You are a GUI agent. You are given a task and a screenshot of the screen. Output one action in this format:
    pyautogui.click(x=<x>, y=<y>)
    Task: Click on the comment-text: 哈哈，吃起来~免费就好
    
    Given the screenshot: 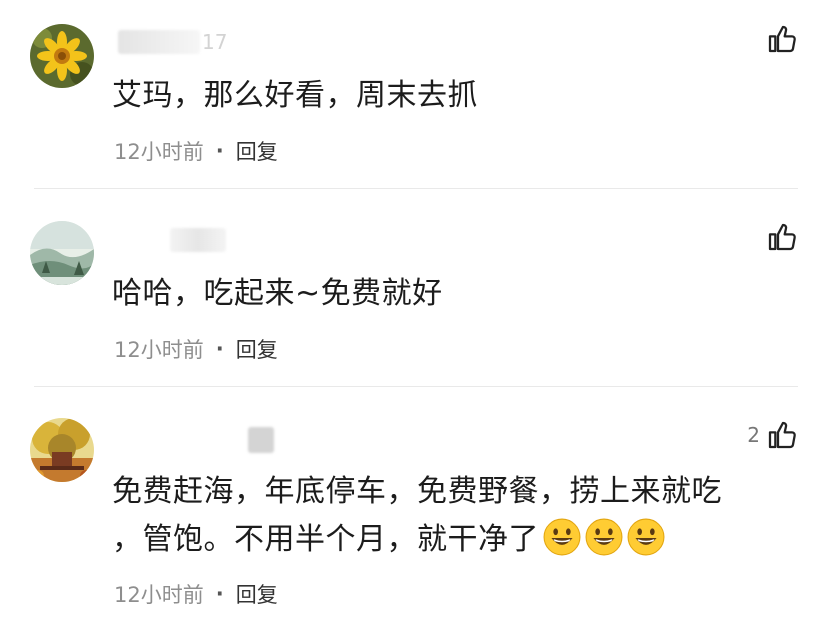 What is the action you would take?
    pyautogui.click(x=277, y=293)
    